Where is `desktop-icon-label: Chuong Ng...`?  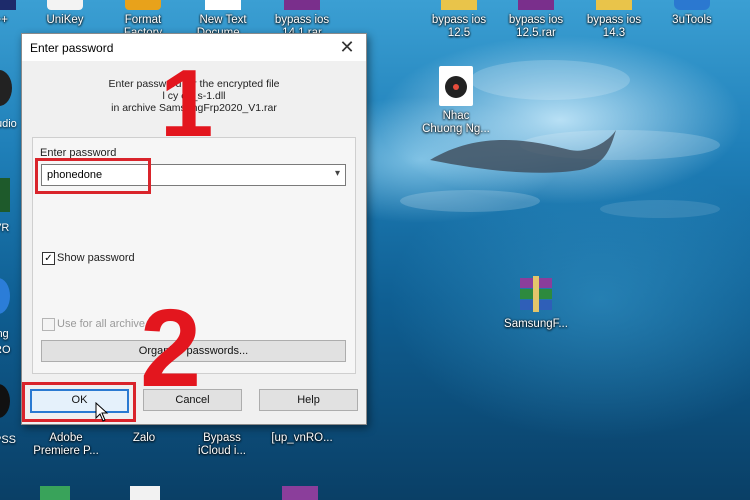
desktop-icon-label: Chuong Ng... is located at coordinates (456, 129).